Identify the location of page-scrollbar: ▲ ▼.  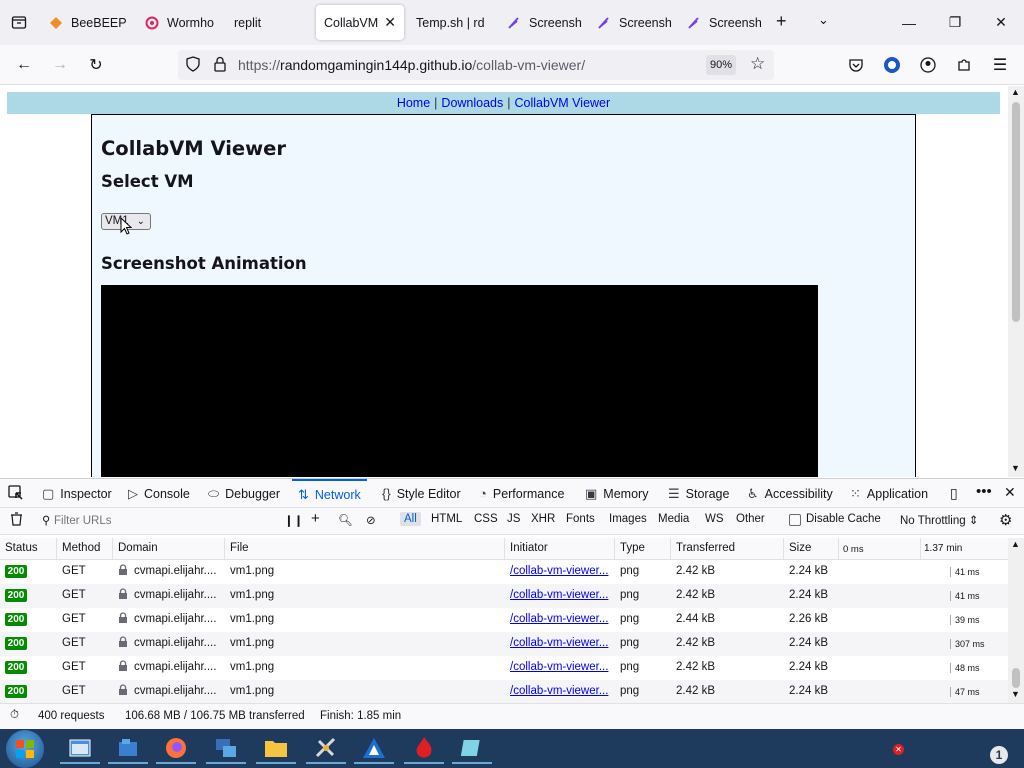
(1016, 281).